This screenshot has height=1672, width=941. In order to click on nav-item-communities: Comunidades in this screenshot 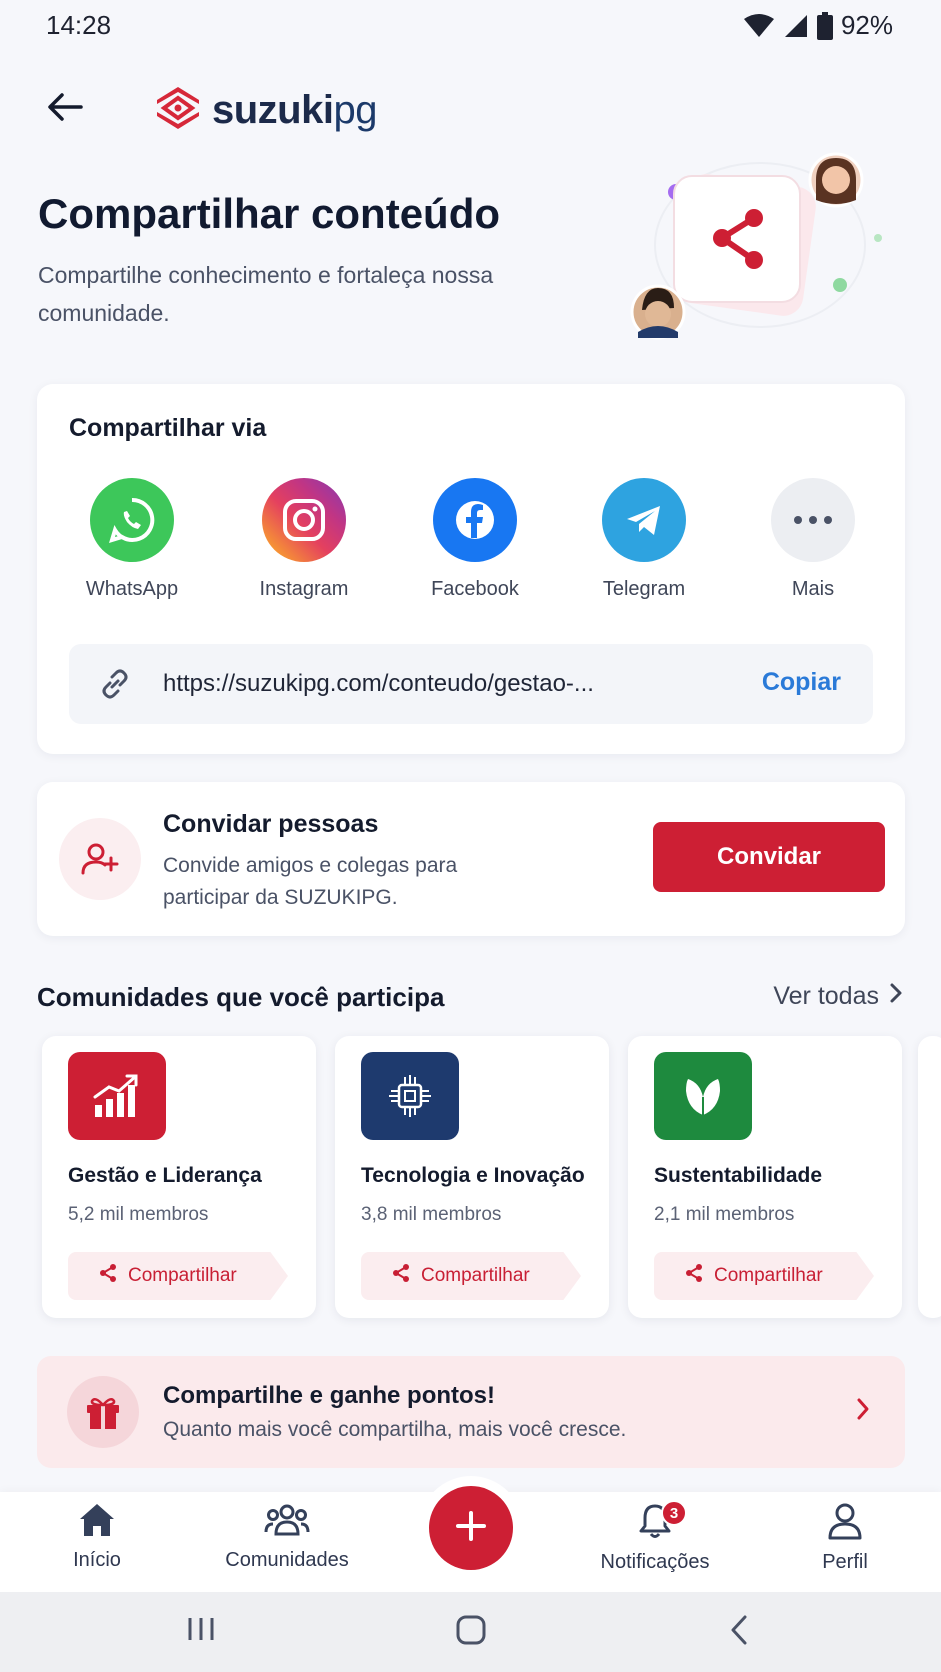, I will do `click(287, 1537)`.